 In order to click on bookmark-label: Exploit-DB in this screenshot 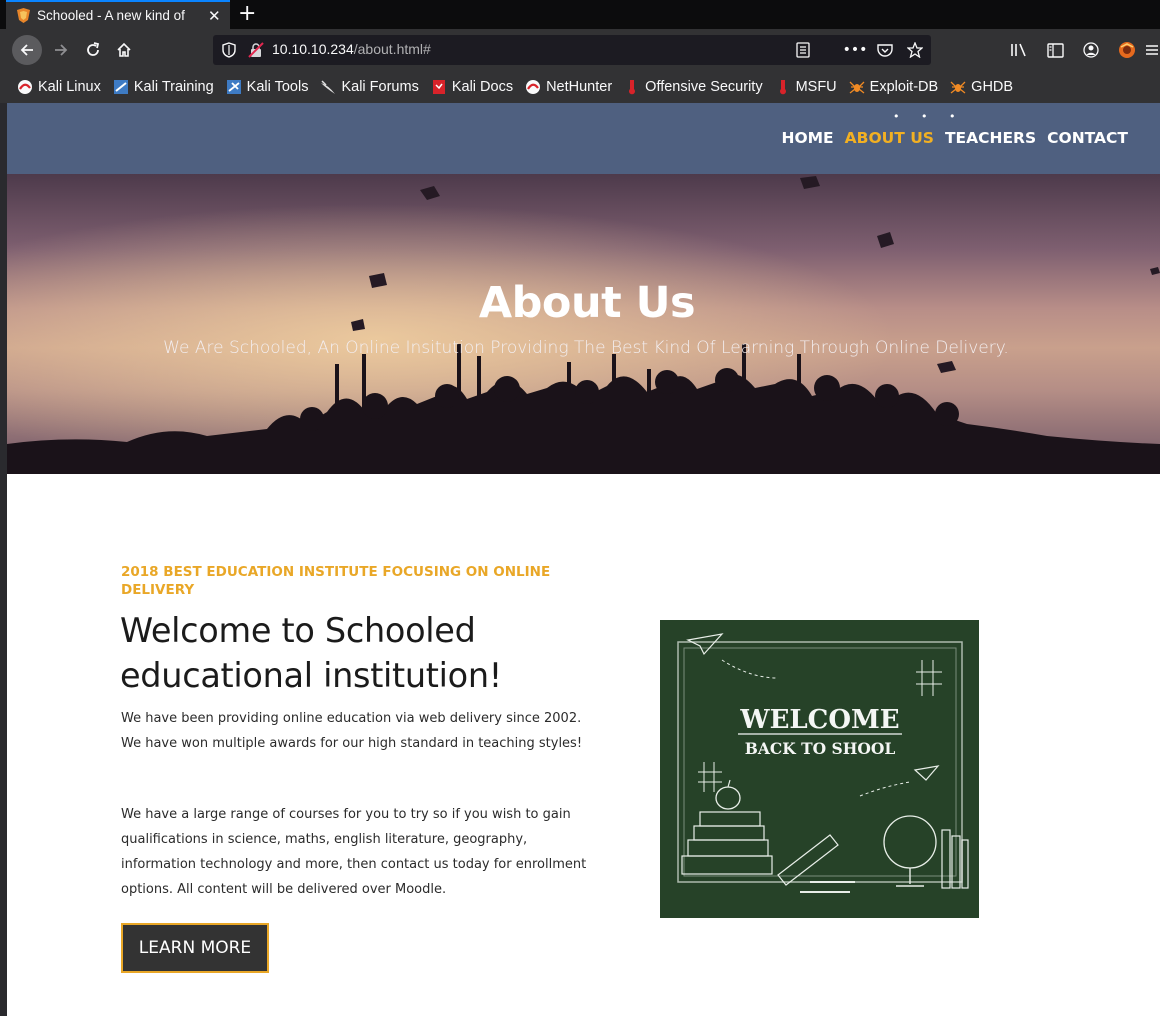, I will do `click(904, 87)`.